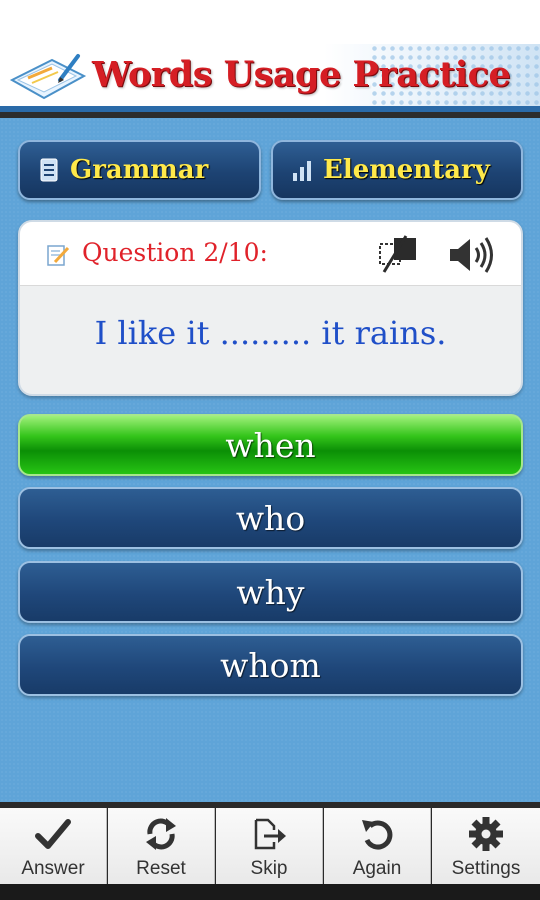  Describe the element at coordinates (406, 170) in the screenshot. I see `level-label: Elementary` at that location.